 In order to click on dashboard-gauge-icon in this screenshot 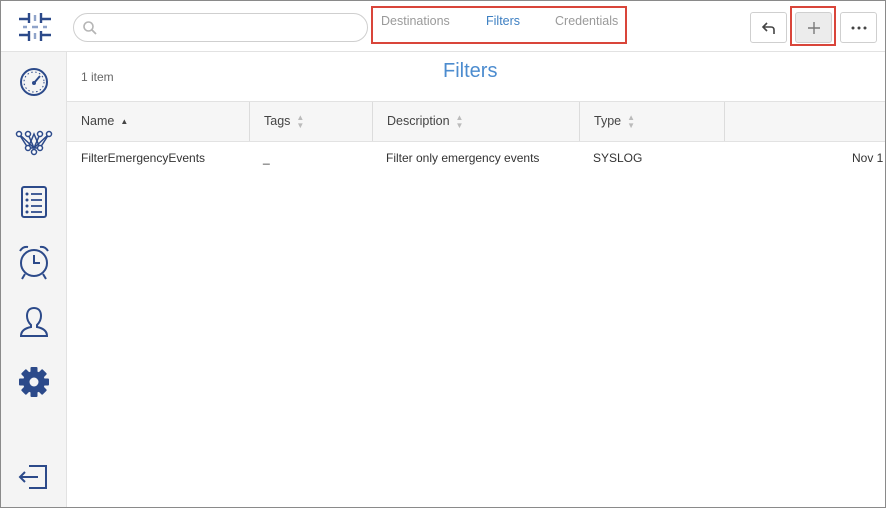, I will do `click(34, 82)`.